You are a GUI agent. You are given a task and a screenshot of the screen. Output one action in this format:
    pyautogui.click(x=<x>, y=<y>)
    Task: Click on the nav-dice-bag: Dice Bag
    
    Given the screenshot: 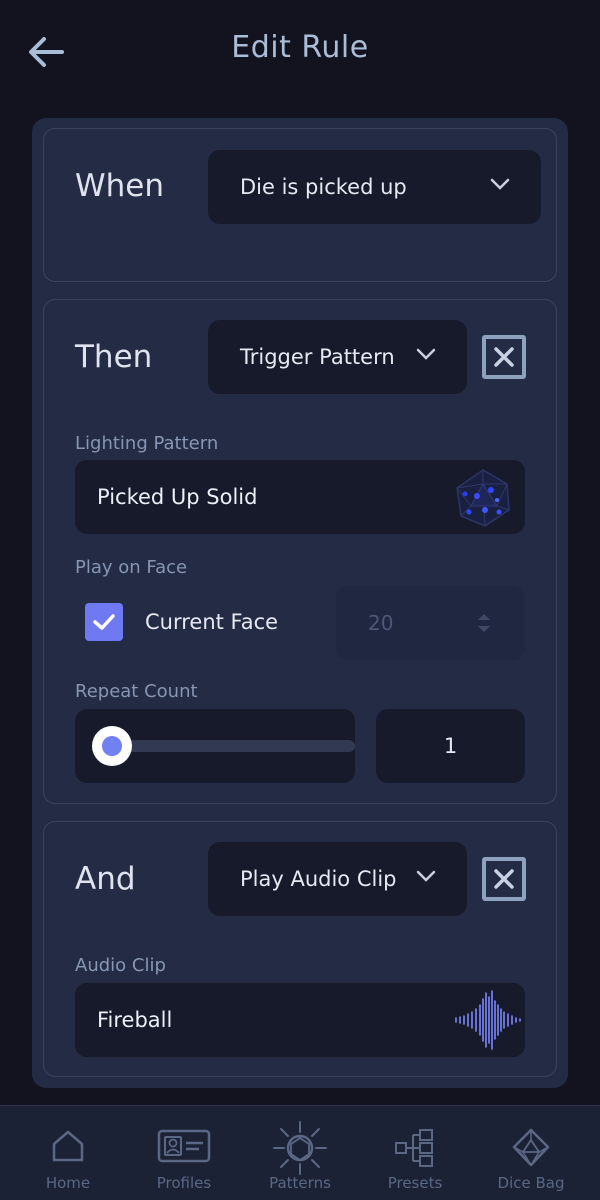 What is the action you would take?
    pyautogui.click(x=531, y=1153)
    